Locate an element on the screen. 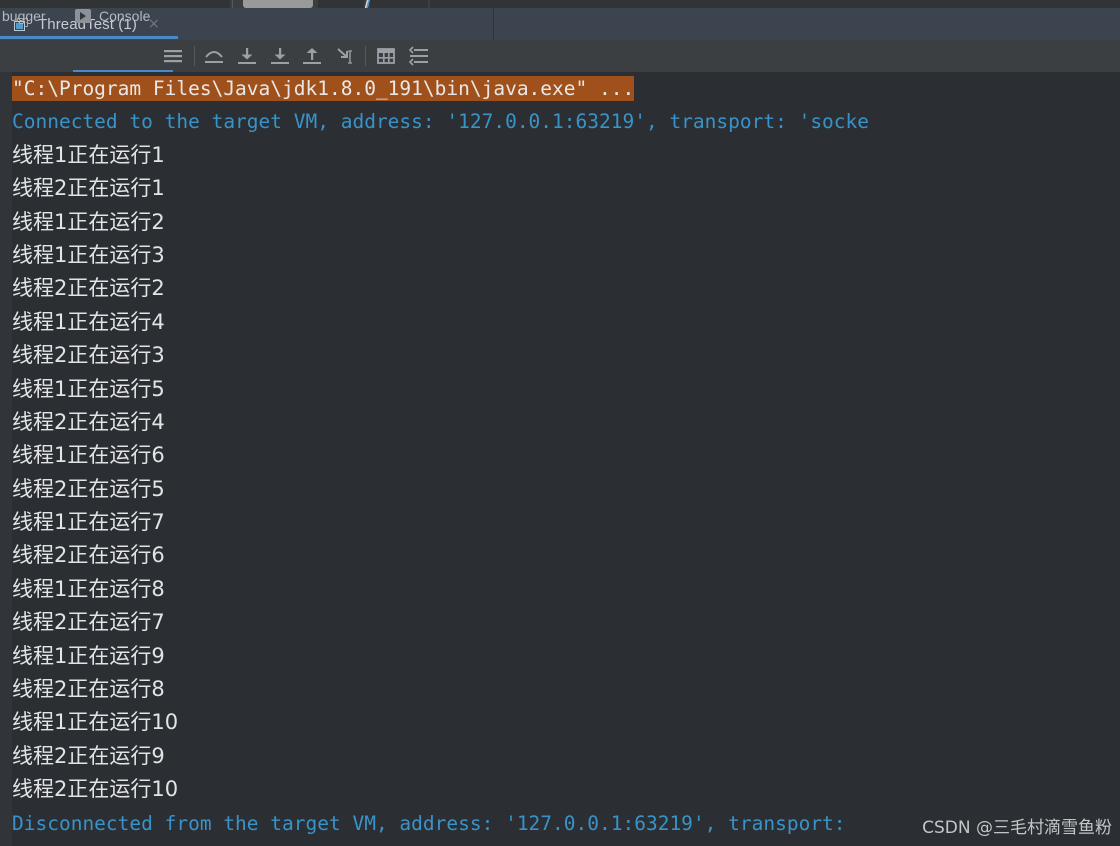  tabbar-divider is located at coordinates (493, 24).